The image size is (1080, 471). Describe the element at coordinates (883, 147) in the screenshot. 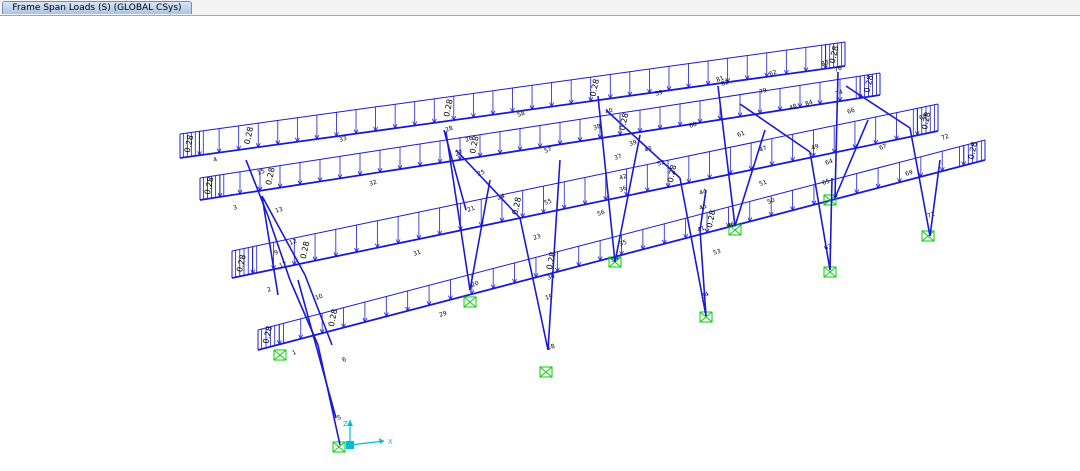

I see `frame-id-label: 67` at that location.